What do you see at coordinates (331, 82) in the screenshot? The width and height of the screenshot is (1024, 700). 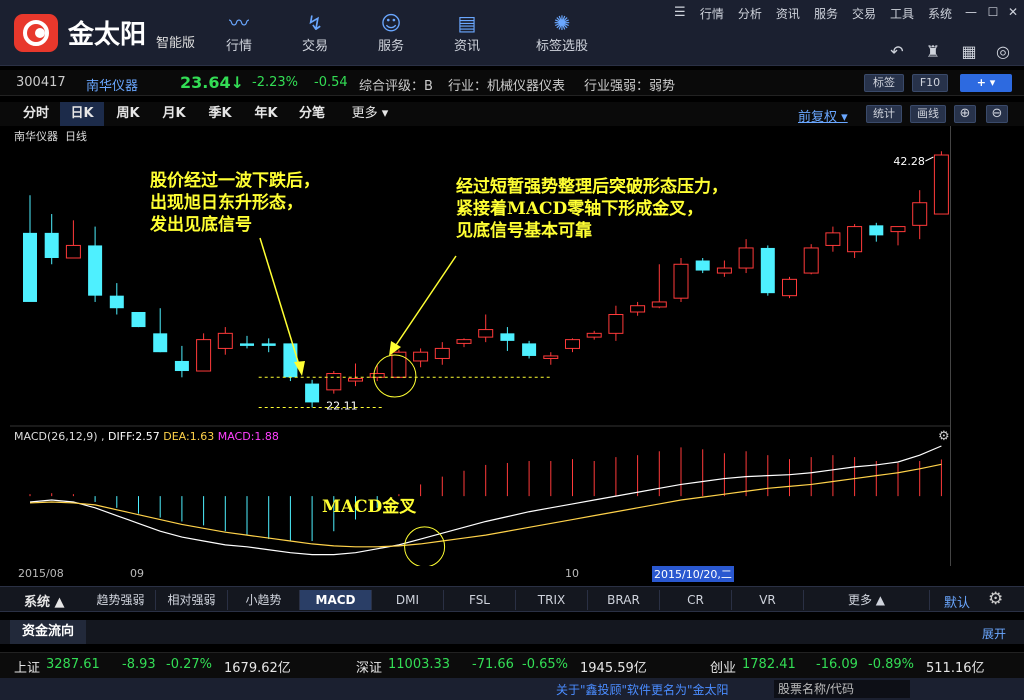 I see `stock-change: -0.54` at bounding box center [331, 82].